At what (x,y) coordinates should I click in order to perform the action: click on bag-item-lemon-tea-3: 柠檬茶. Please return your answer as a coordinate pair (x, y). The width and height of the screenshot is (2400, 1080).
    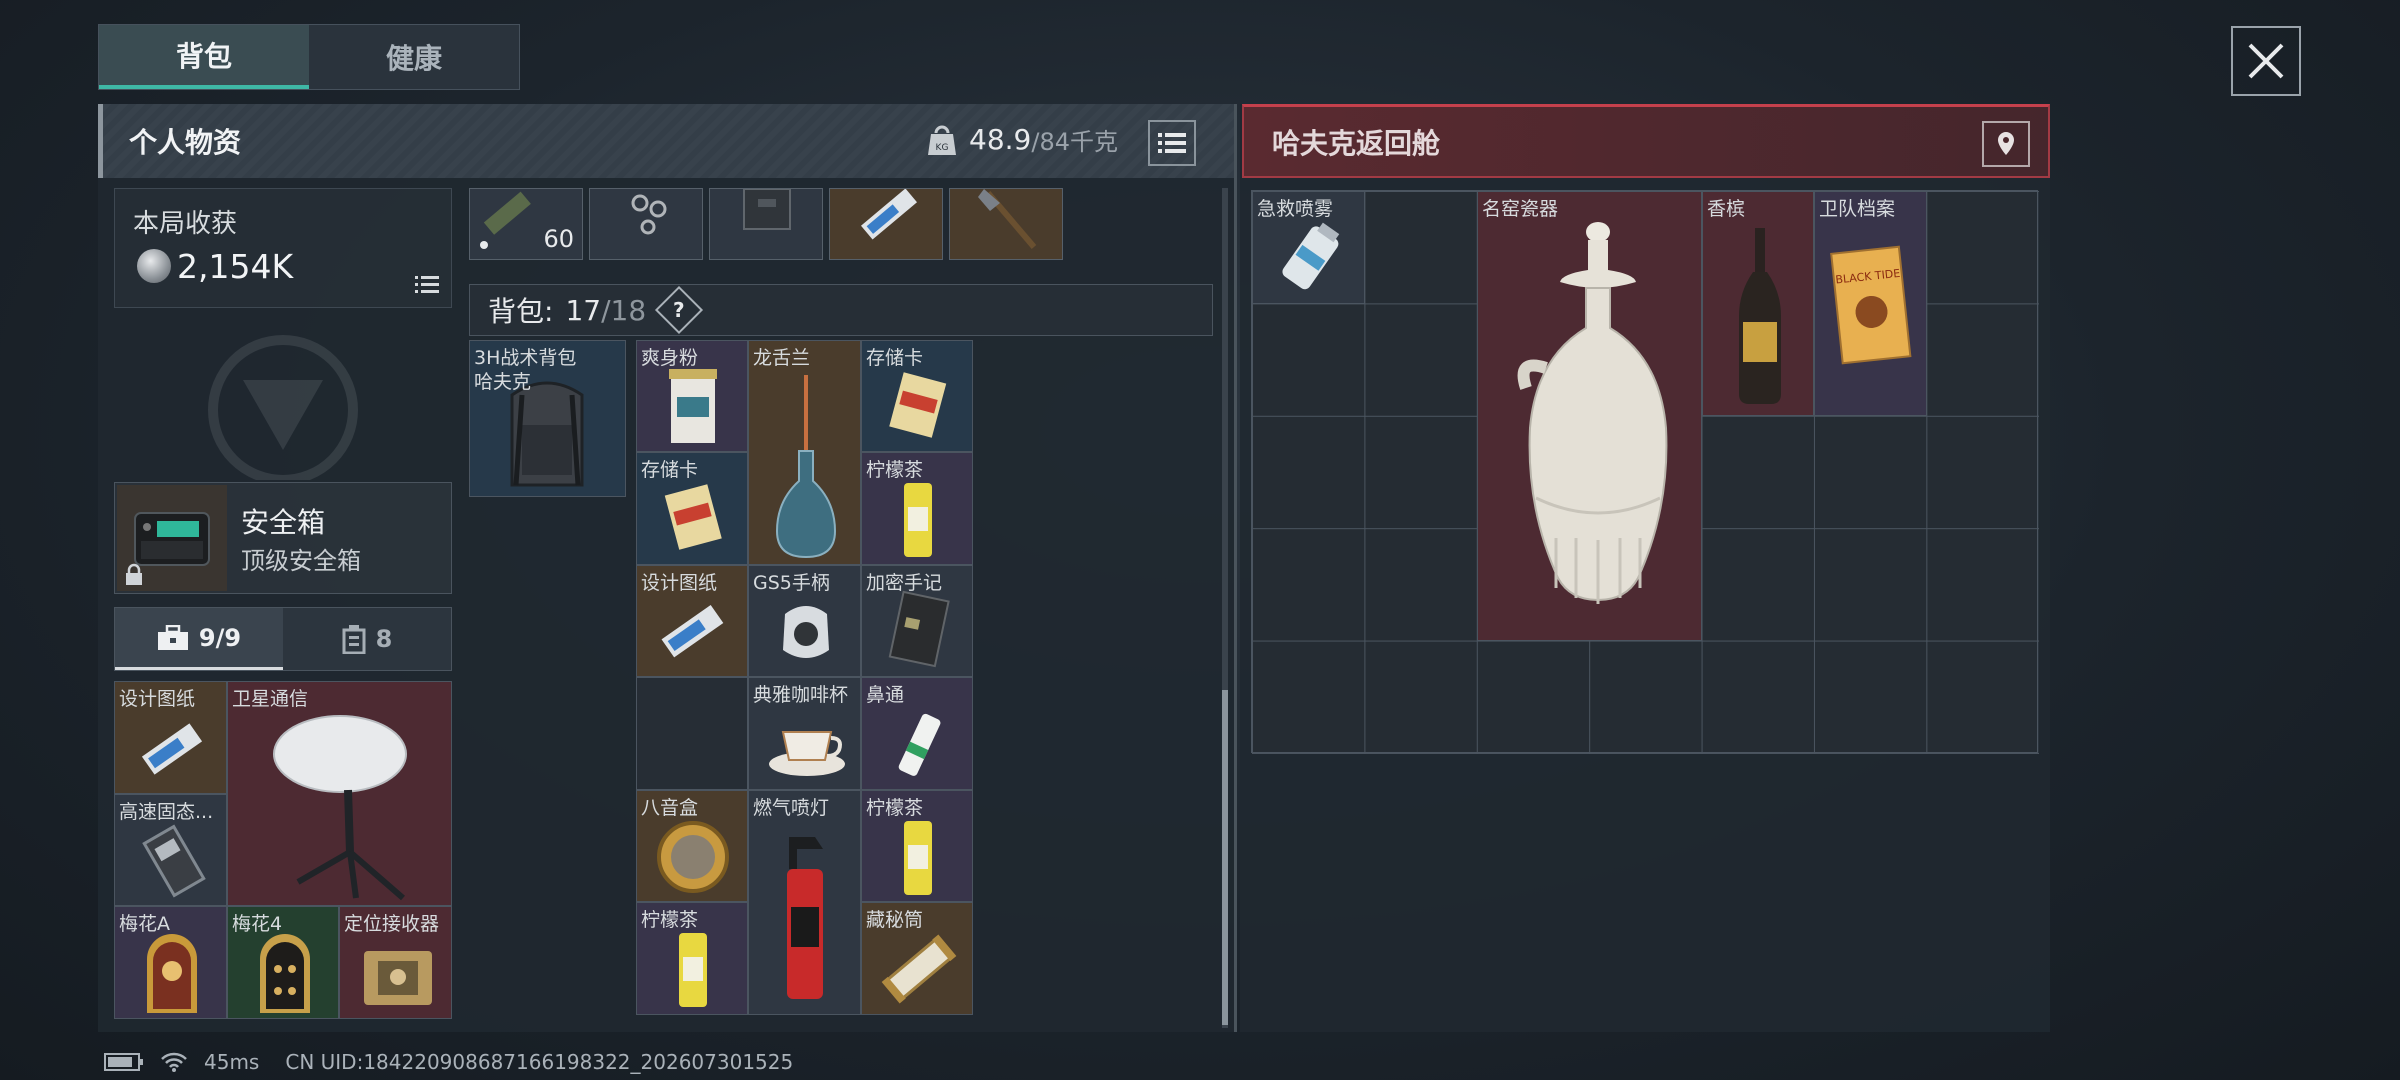
    Looking at the image, I should click on (692, 958).